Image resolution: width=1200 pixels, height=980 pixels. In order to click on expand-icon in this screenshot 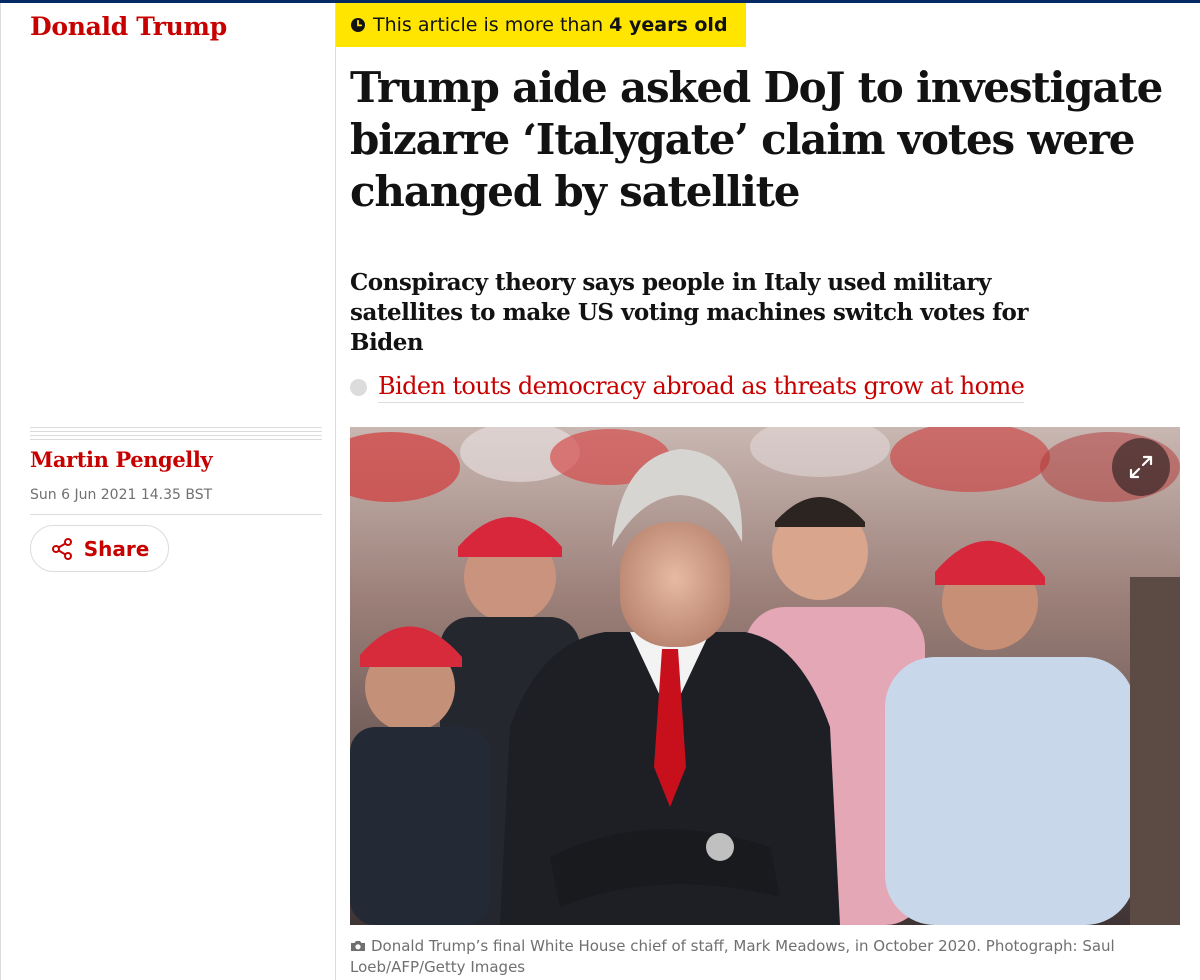, I will do `click(1141, 467)`.